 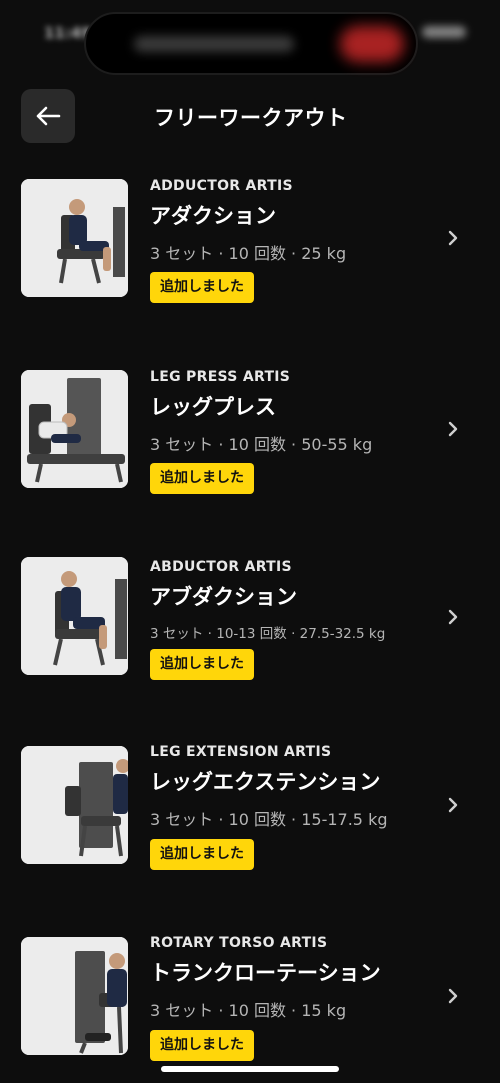 What do you see at coordinates (220, 377) in the screenshot?
I see `exercise-brand: LEG PRESS ARTIS` at bounding box center [220, 377].